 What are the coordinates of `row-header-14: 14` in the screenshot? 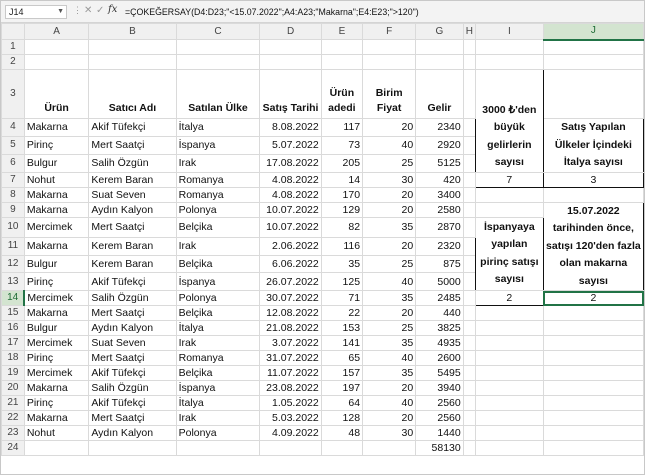 It's located at (13, 298).